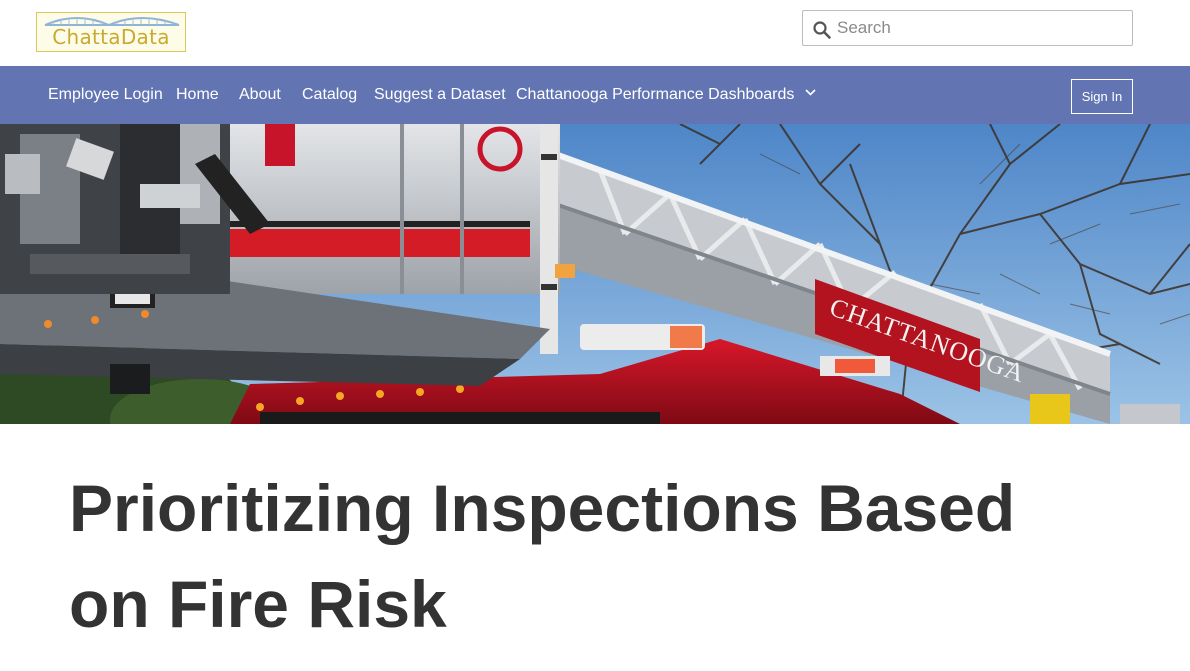 This screenshot has height=671, width=1190. I want to click on search-box, so click(967, 28).